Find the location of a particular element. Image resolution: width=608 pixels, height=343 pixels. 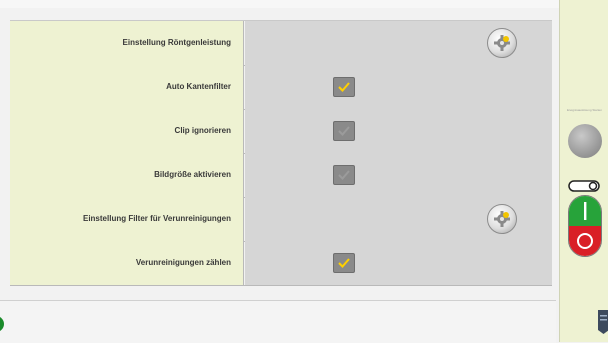

power-button is located at coordinates (585, 226).